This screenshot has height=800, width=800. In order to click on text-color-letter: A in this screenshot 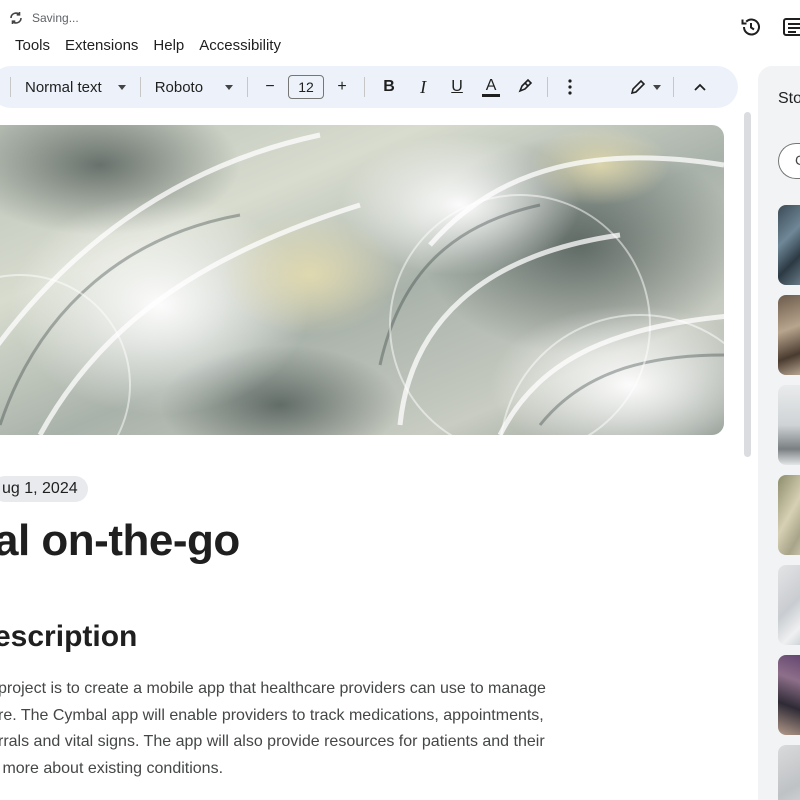, I will do `click(491, 85)`.